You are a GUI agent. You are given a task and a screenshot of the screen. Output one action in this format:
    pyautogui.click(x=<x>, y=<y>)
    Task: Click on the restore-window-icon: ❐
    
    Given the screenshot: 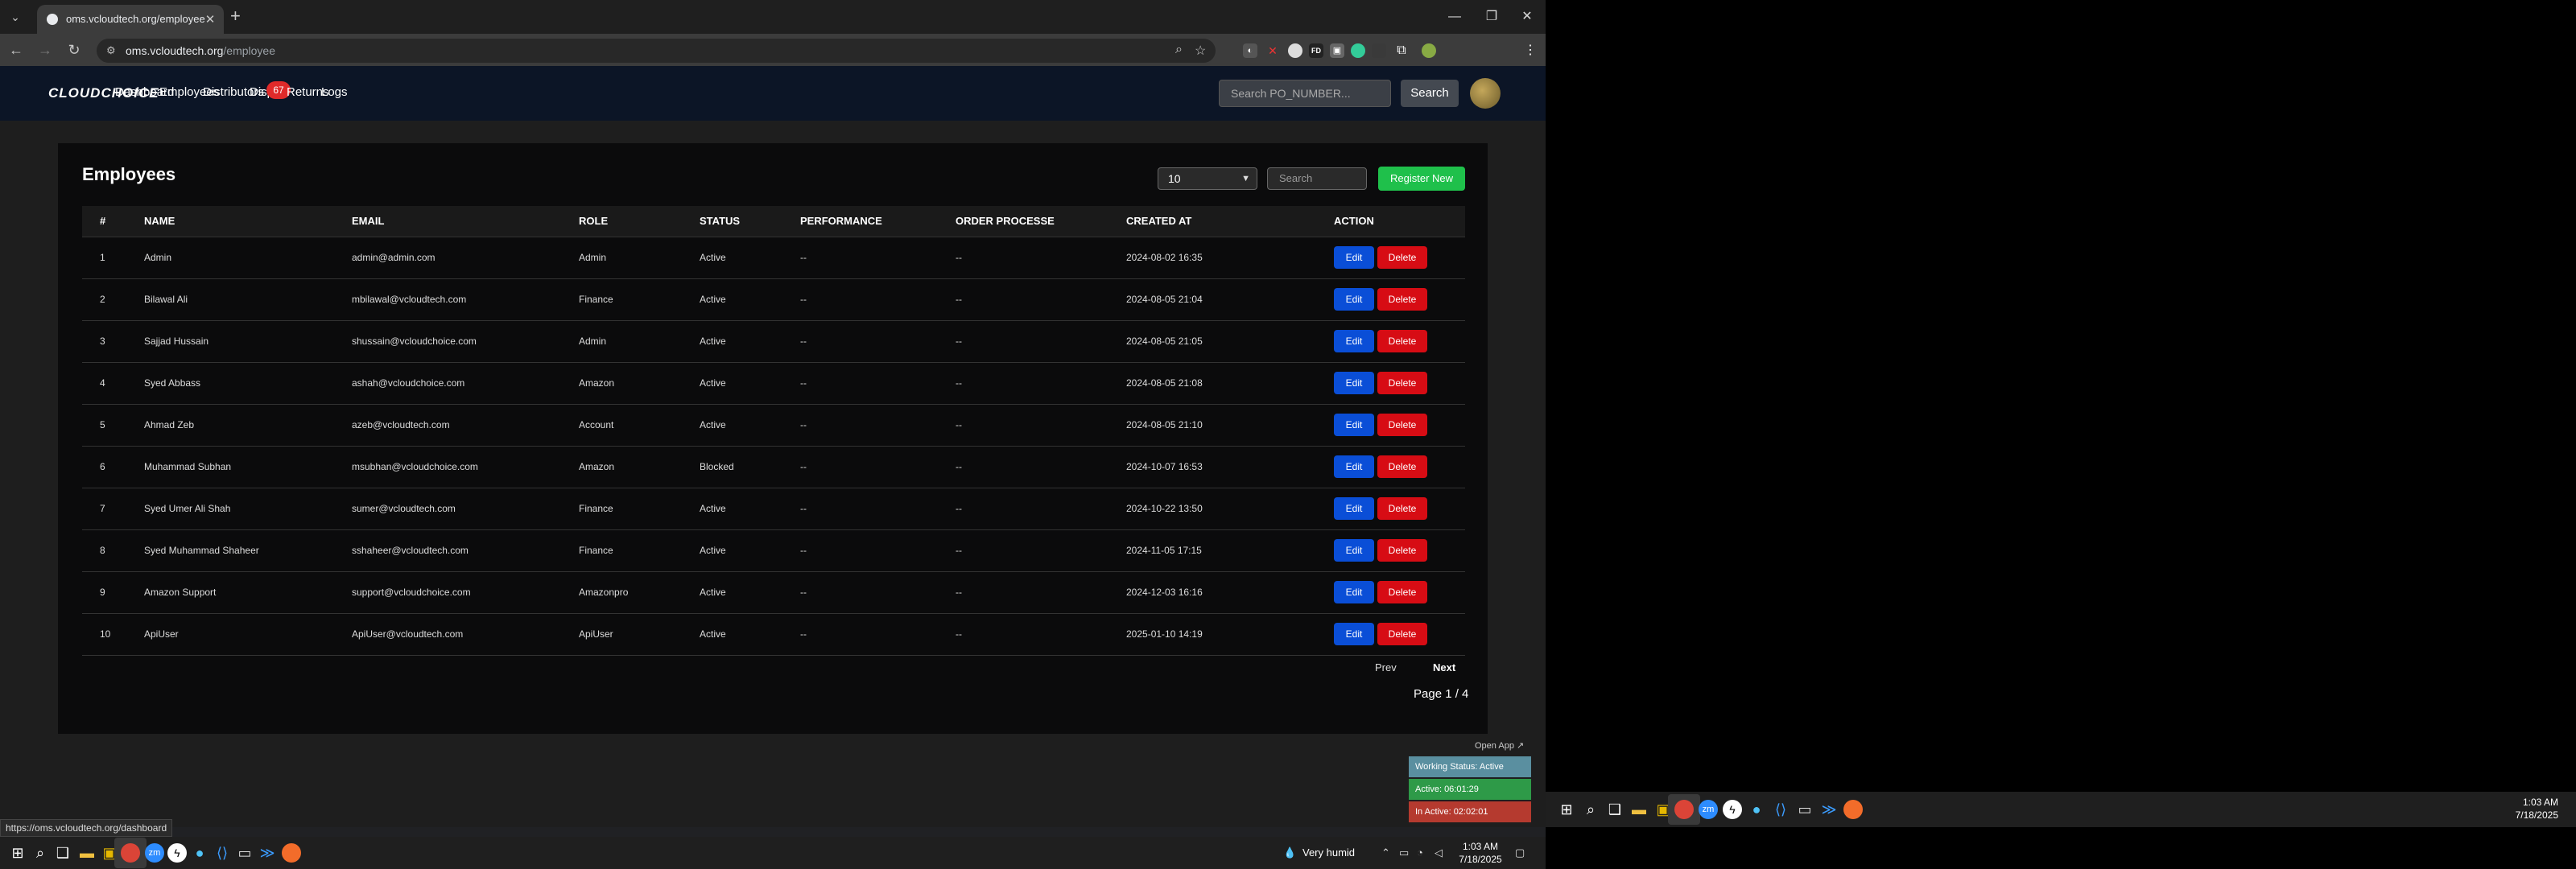 What is the action you would take?
    pyautogui.click(x=1491, y=17)
    